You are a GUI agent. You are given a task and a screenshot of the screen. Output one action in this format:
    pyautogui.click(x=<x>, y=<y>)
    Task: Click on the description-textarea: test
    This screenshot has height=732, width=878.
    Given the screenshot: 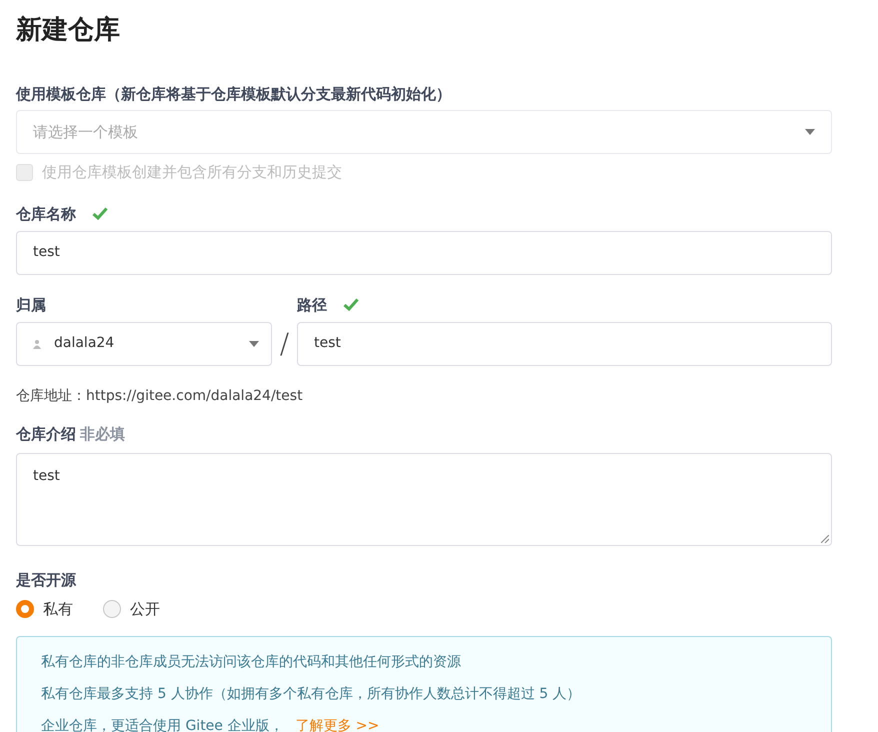 What is the action you would take?
    pyautogui.click(x=424, y=499)
    